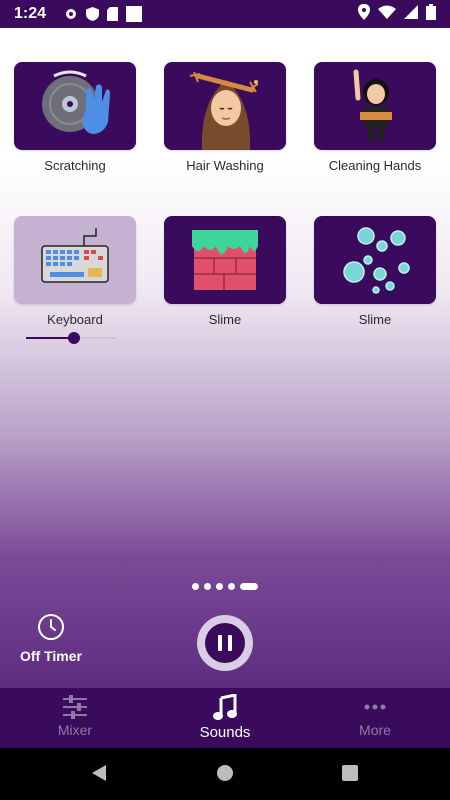  What do you see at coordinates (75, 165) in the screenshot?
I see `tile-label-scratching: Scratching` at bounding box center [75, 165].